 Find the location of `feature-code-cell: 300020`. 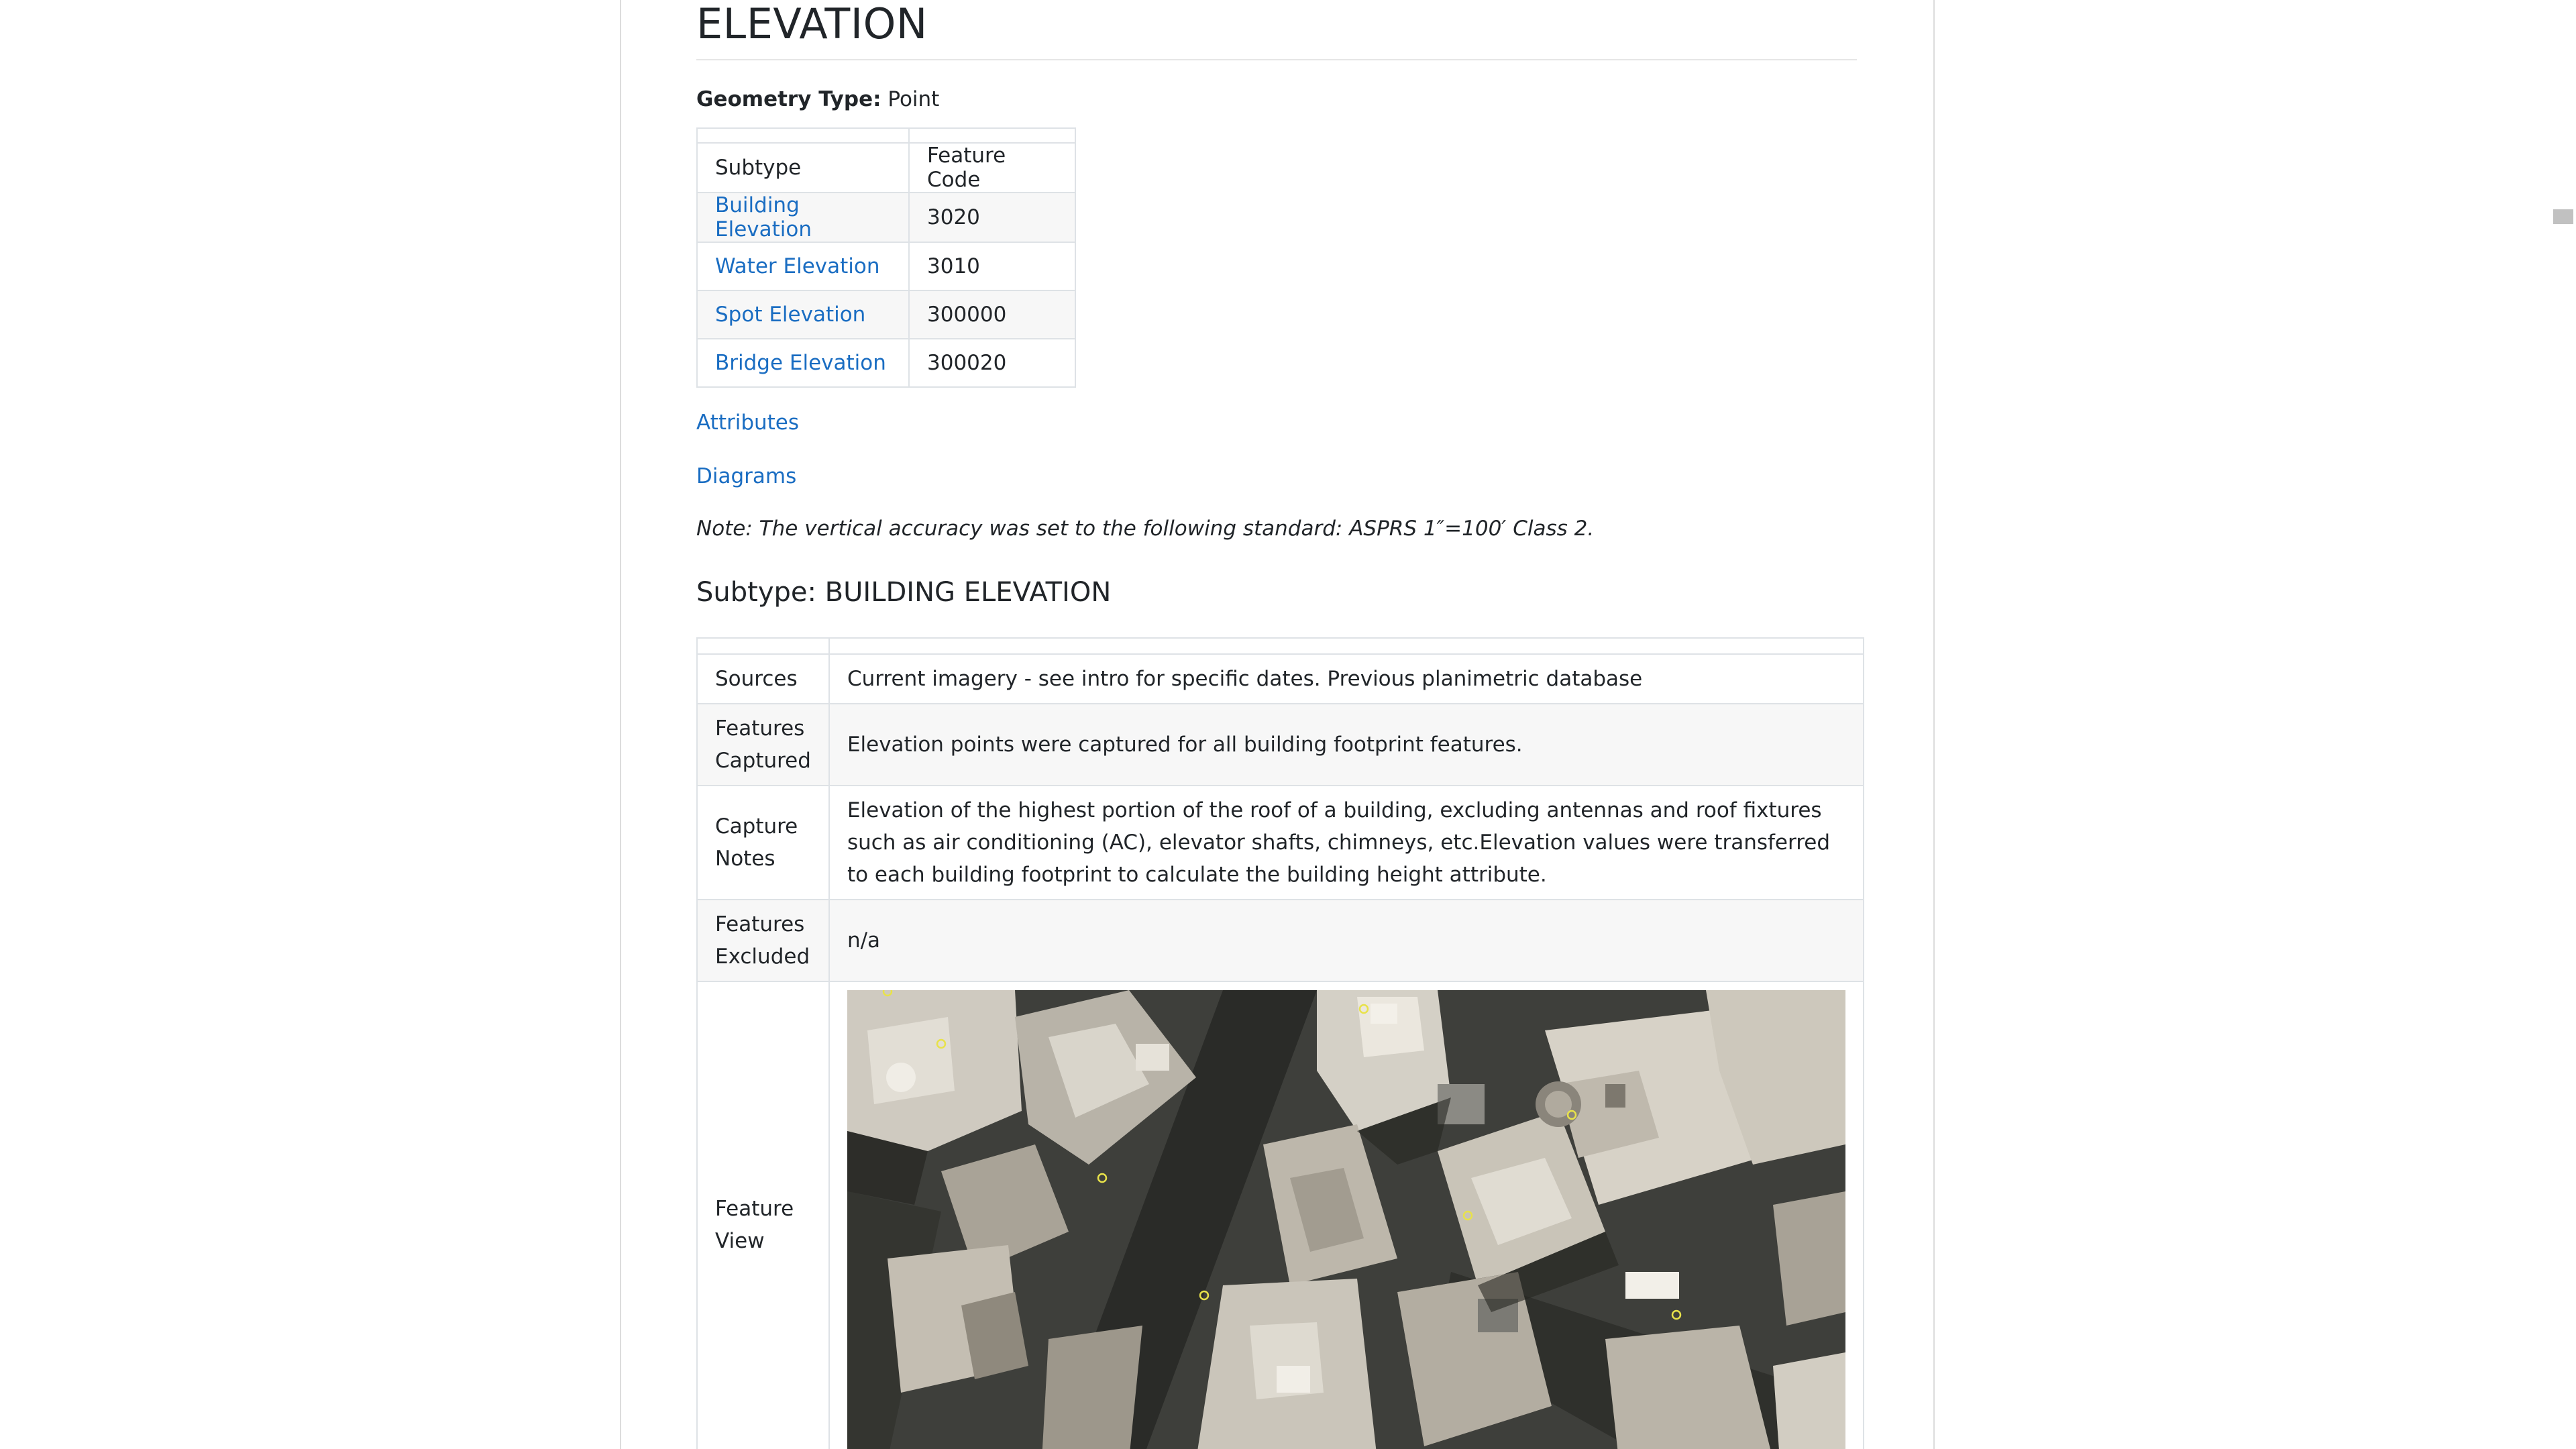

feature-code-cell: 300020 is located at coordinates (992, 363).